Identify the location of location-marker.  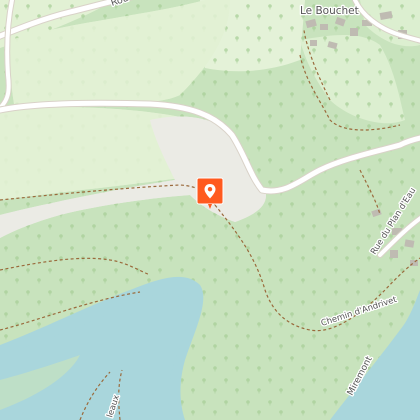
(210, 193).